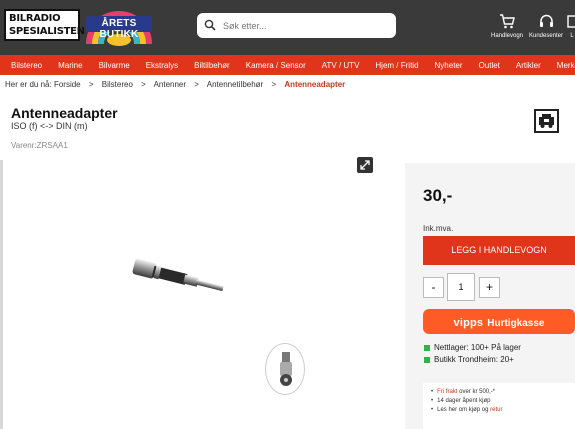 The height and width of the screenshot is (429, 575). I want to click on badge-text: ÅRETS BUTIKK, so click(119, 29).